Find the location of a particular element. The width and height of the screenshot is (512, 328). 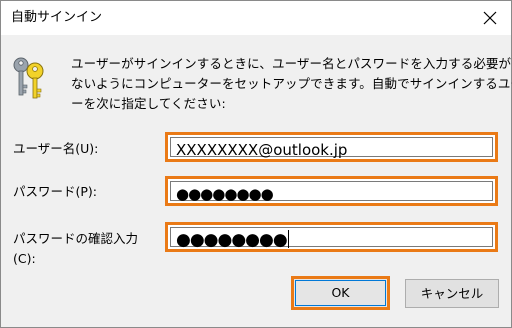

password-field: ●●●●●●●● is located at coordinates (331, 191).